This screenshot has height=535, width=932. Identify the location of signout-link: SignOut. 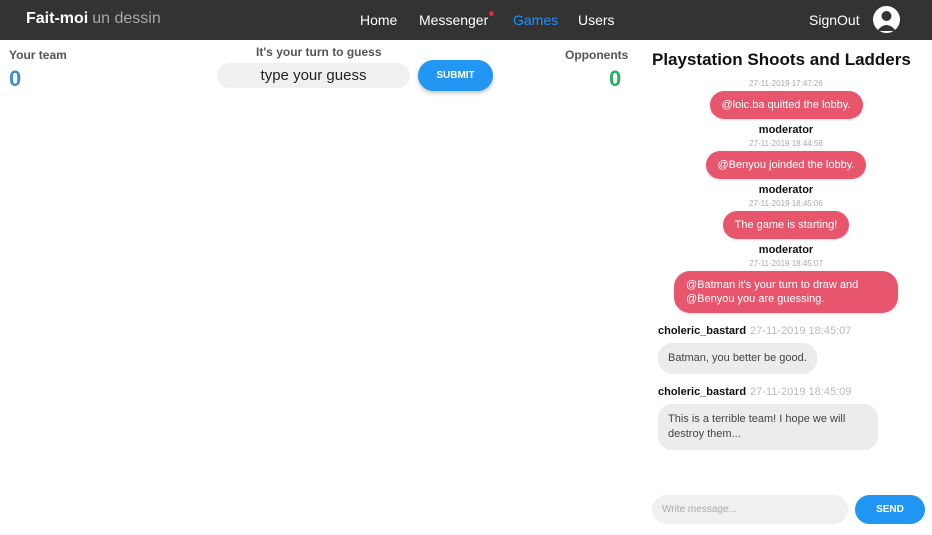
(834, 20).